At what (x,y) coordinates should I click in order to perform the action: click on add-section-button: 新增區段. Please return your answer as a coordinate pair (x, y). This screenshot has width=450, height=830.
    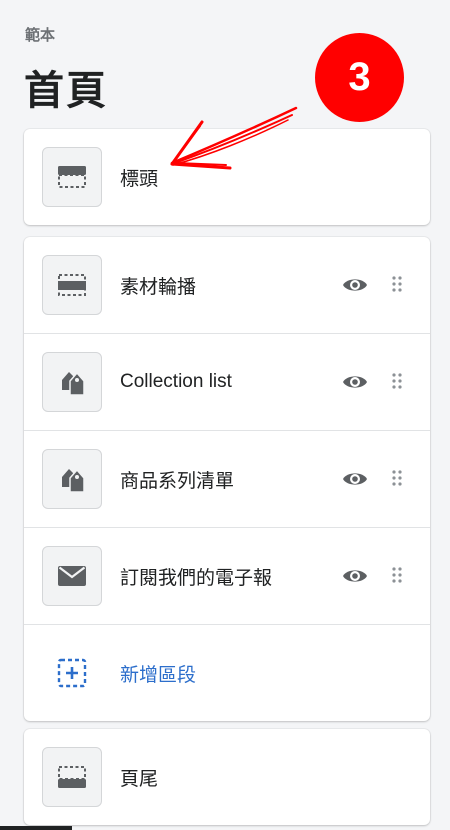
    Looking at the image, I should click on (227, 672).